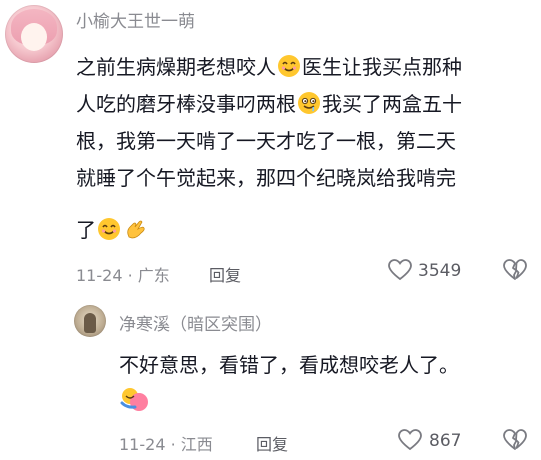 The width and height of the screenshot is (541, 460). I want to click on hug-emoji-icon, so click(134, 399).